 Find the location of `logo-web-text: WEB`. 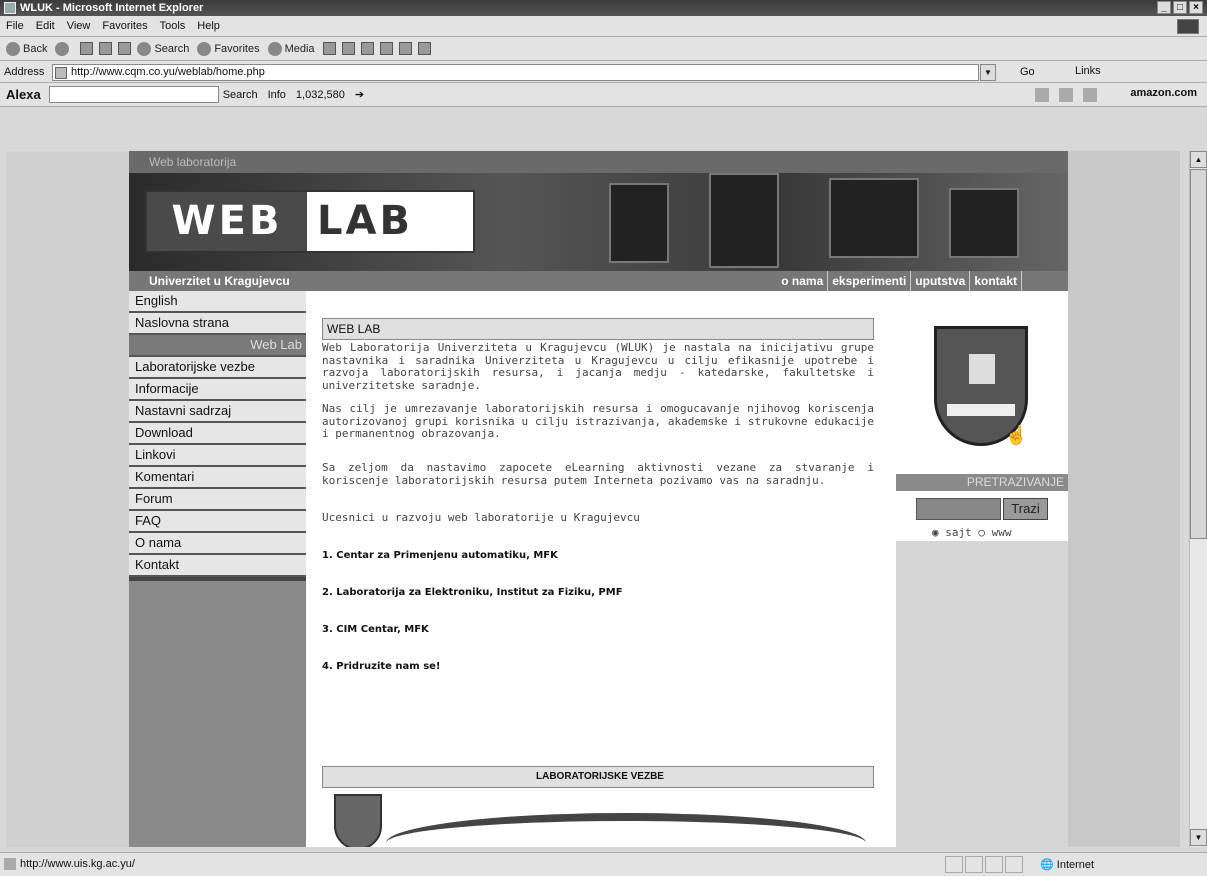

logo-web-text: WEB is located at coordinates (227, 221).